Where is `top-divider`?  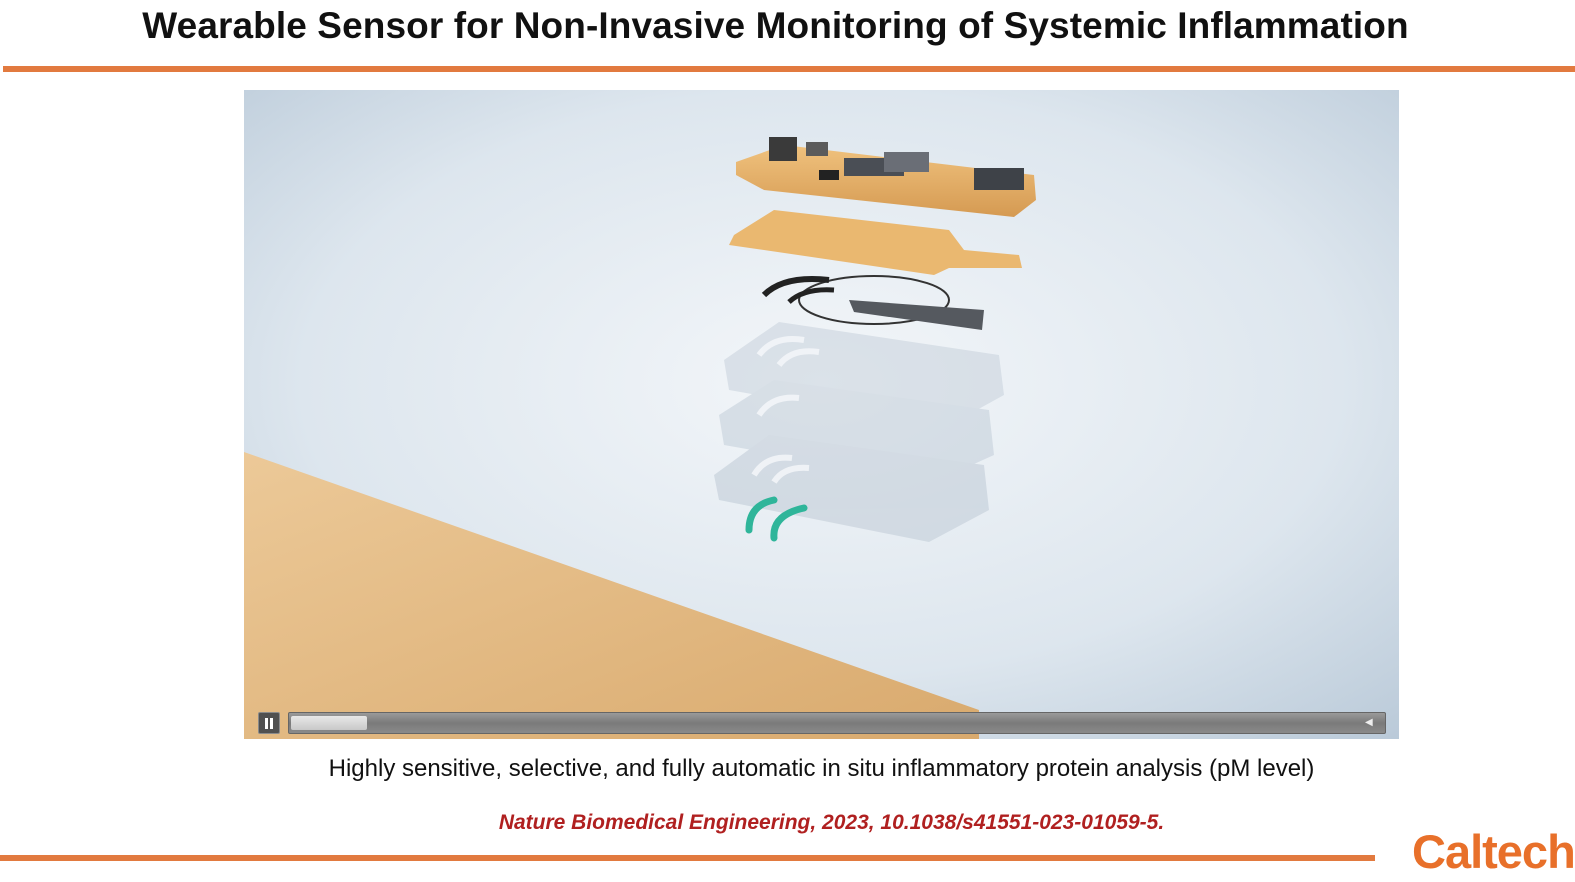 top-divider is located at coordinates (789, 69).